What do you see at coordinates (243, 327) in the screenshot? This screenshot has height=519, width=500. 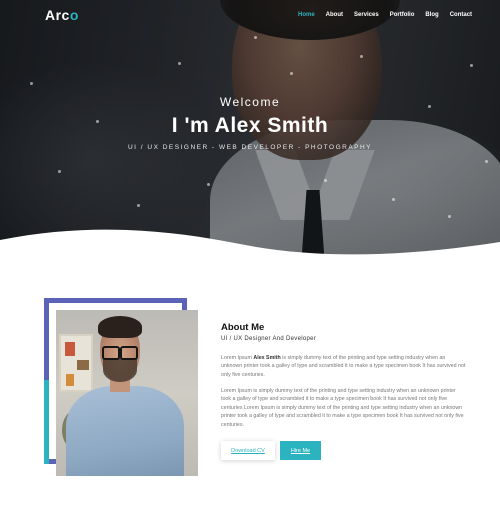 I see `about-title: About Me` at bounding box center [243, 327].